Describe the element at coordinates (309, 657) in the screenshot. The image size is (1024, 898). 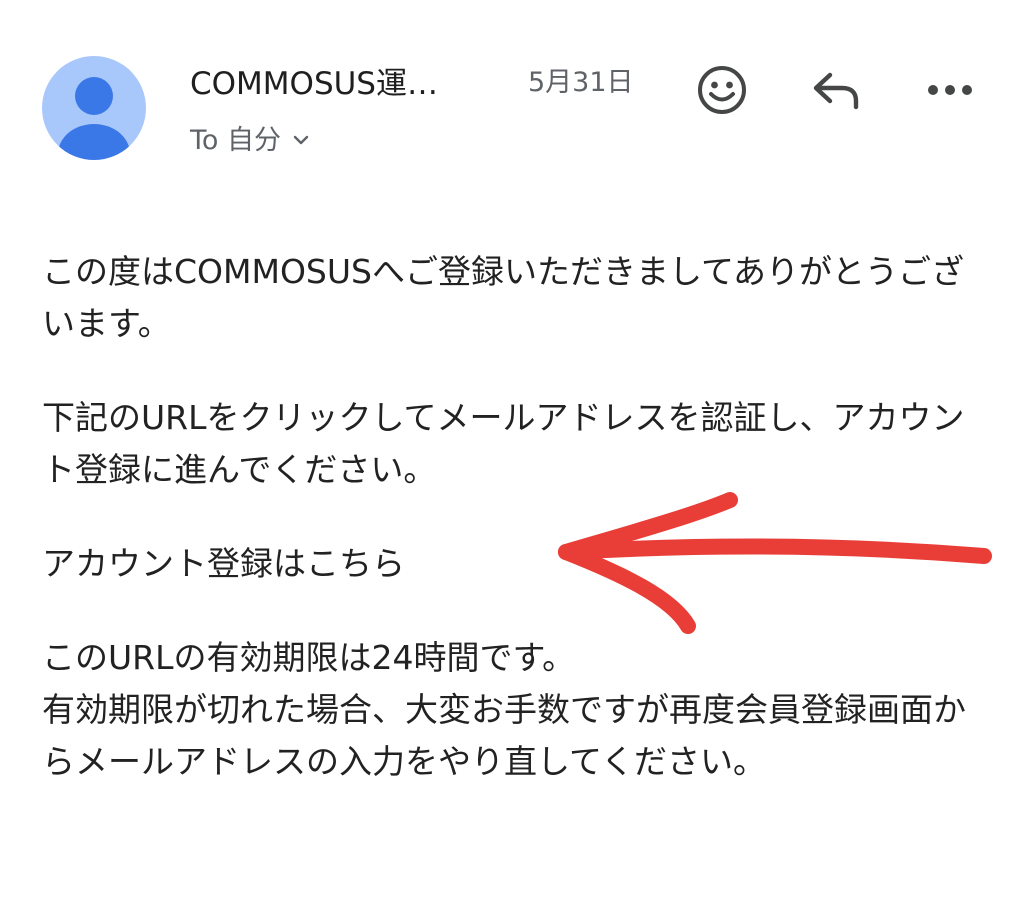
I see `expiry-notice: このURLの有効期限は24時間です。` at that location.